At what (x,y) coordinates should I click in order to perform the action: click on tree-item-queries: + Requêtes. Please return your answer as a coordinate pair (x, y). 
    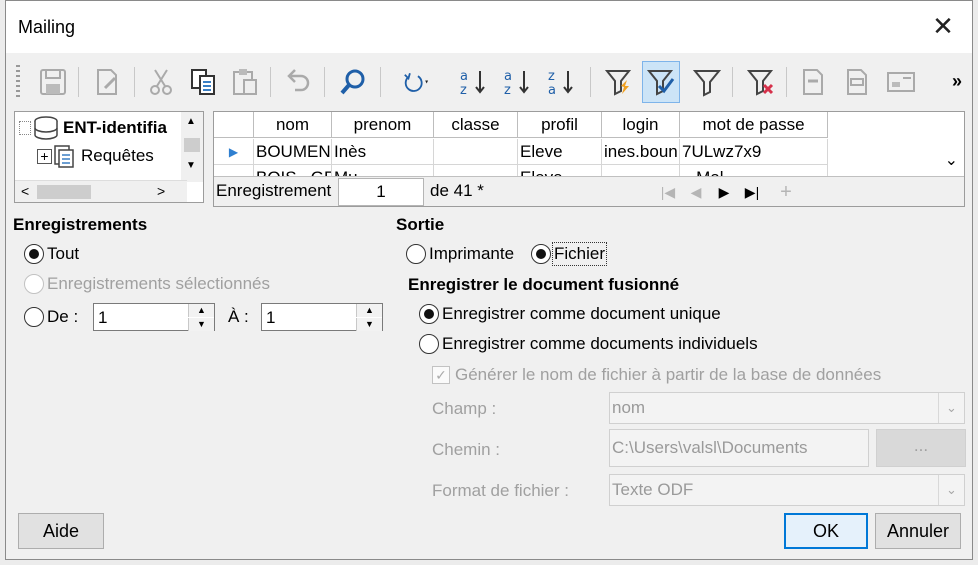
    Looking at the image, I should click on (95, 156).